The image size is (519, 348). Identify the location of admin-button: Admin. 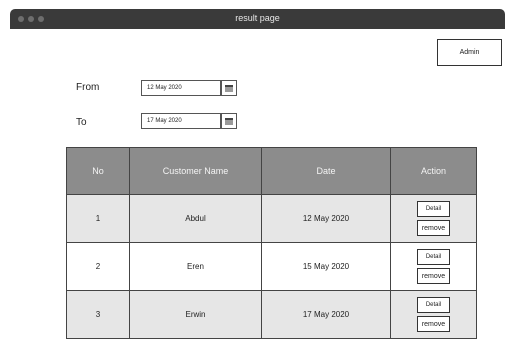
(469, 52).